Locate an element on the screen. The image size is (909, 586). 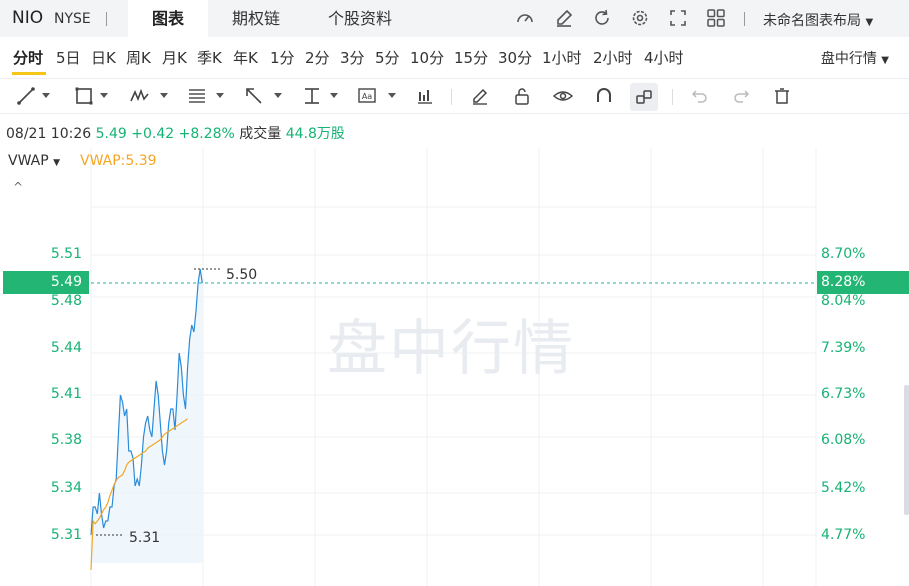
quote-price: 5.49 is located at coordinates (111, 134).